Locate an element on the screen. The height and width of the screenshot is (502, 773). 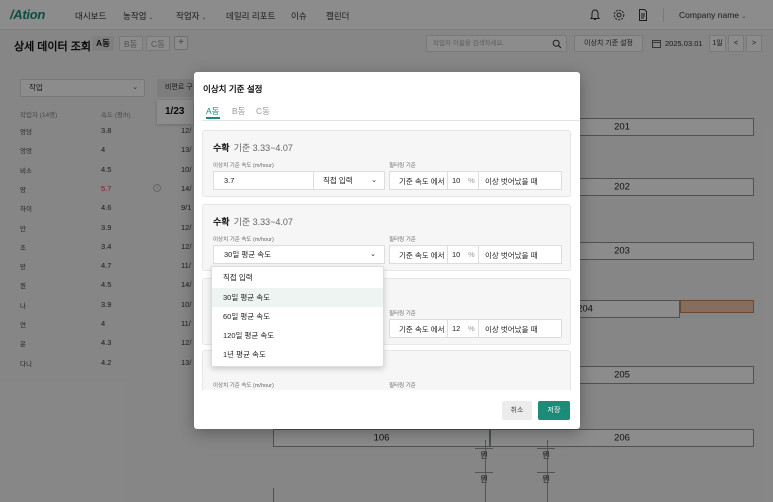
modal-tab-a: A동 is located at coordinates (213, 112).